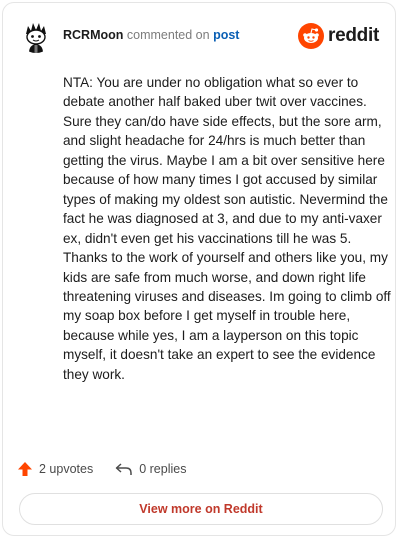  I want to click on user-avatar, so click(36, 36).